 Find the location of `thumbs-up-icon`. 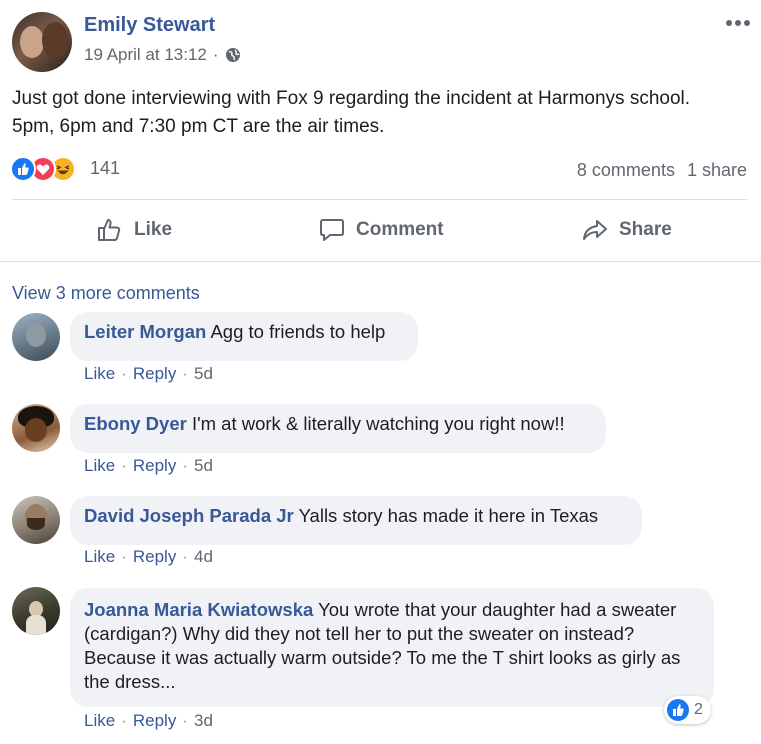

thumbs-up-icon is located at coordinates (110, 230).